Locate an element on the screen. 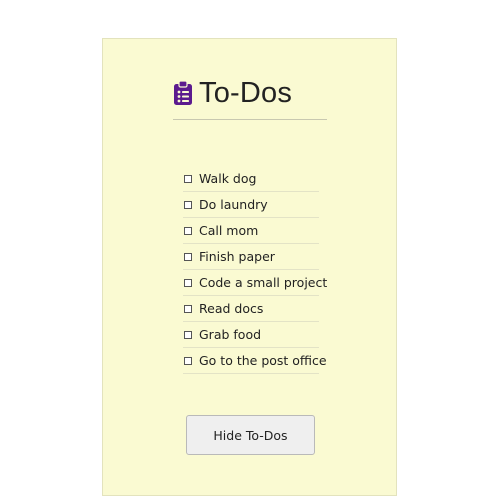 Image resolution: width=500 pixels, height=499 pixels. hide-todos-button: Hide To-Dos is located at coordinates (250, 435).